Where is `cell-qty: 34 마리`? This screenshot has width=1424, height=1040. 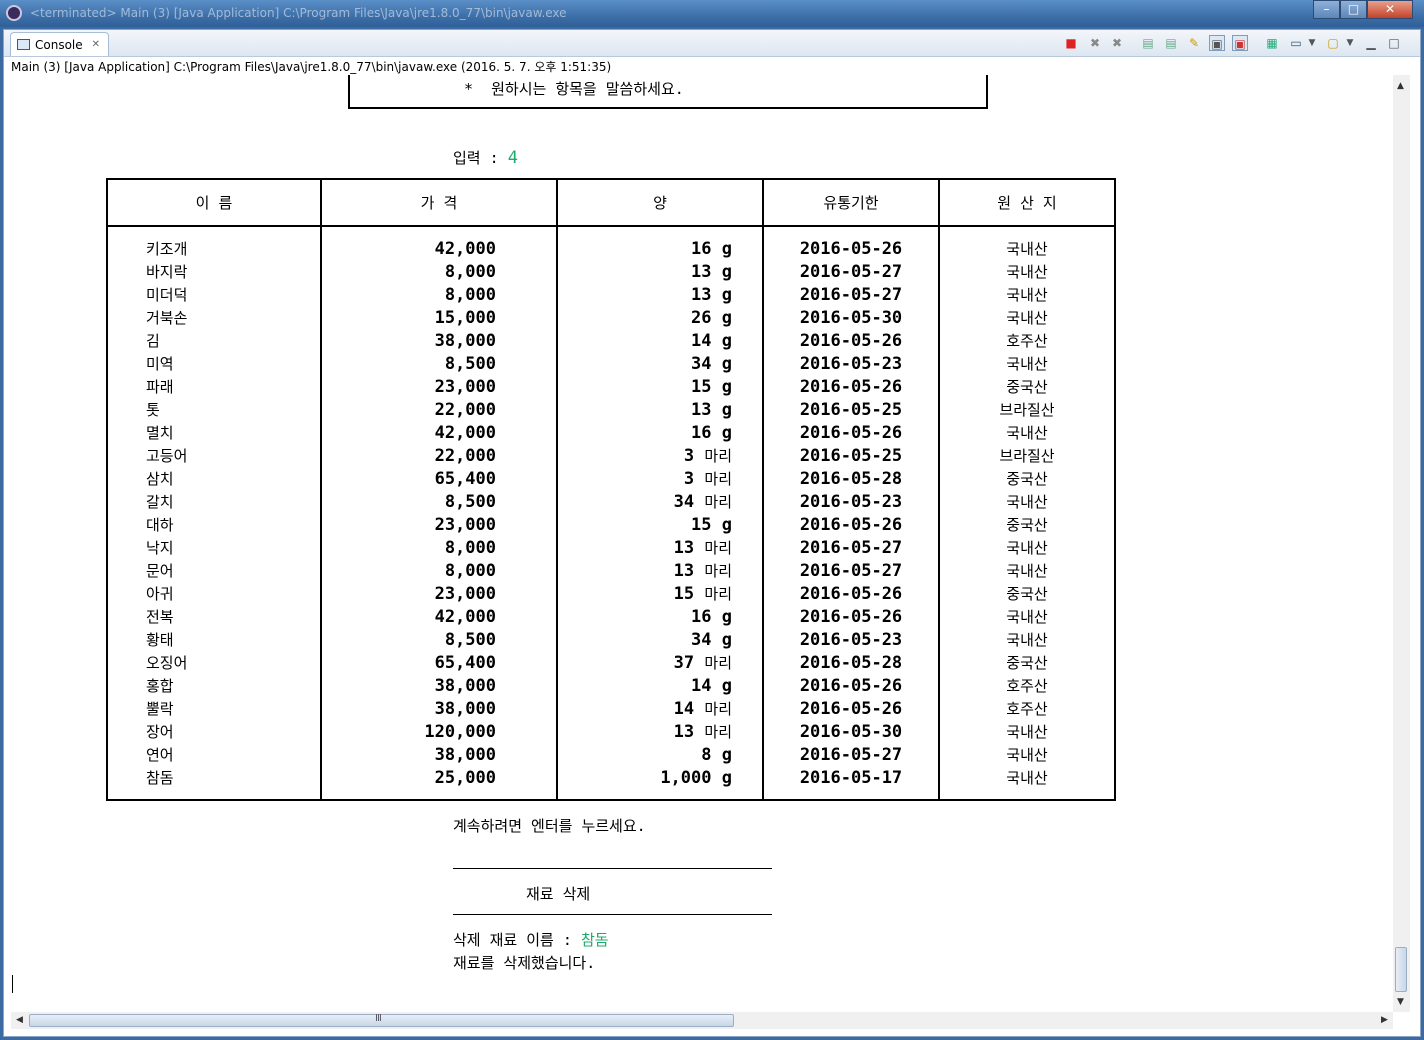
cell-qty: 34 마리 is located at coordinates (660, 501).